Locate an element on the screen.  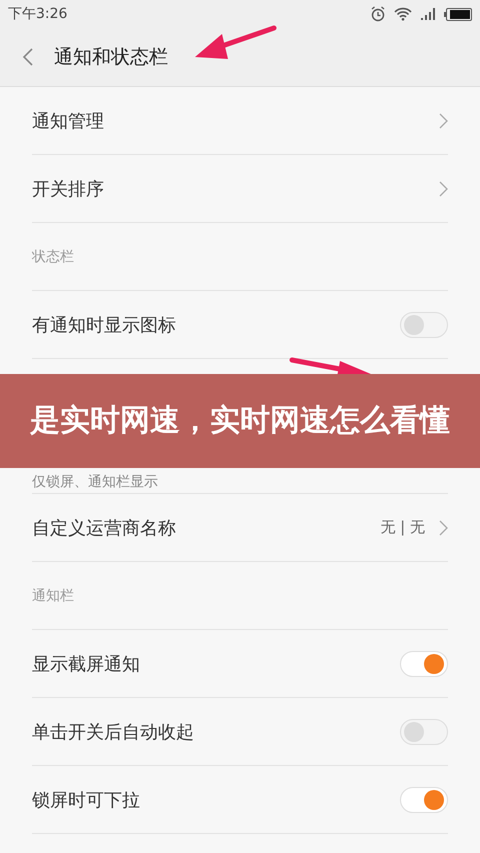
setting-label: 单击开关后自动收起 is located at coordinates (211, 732).